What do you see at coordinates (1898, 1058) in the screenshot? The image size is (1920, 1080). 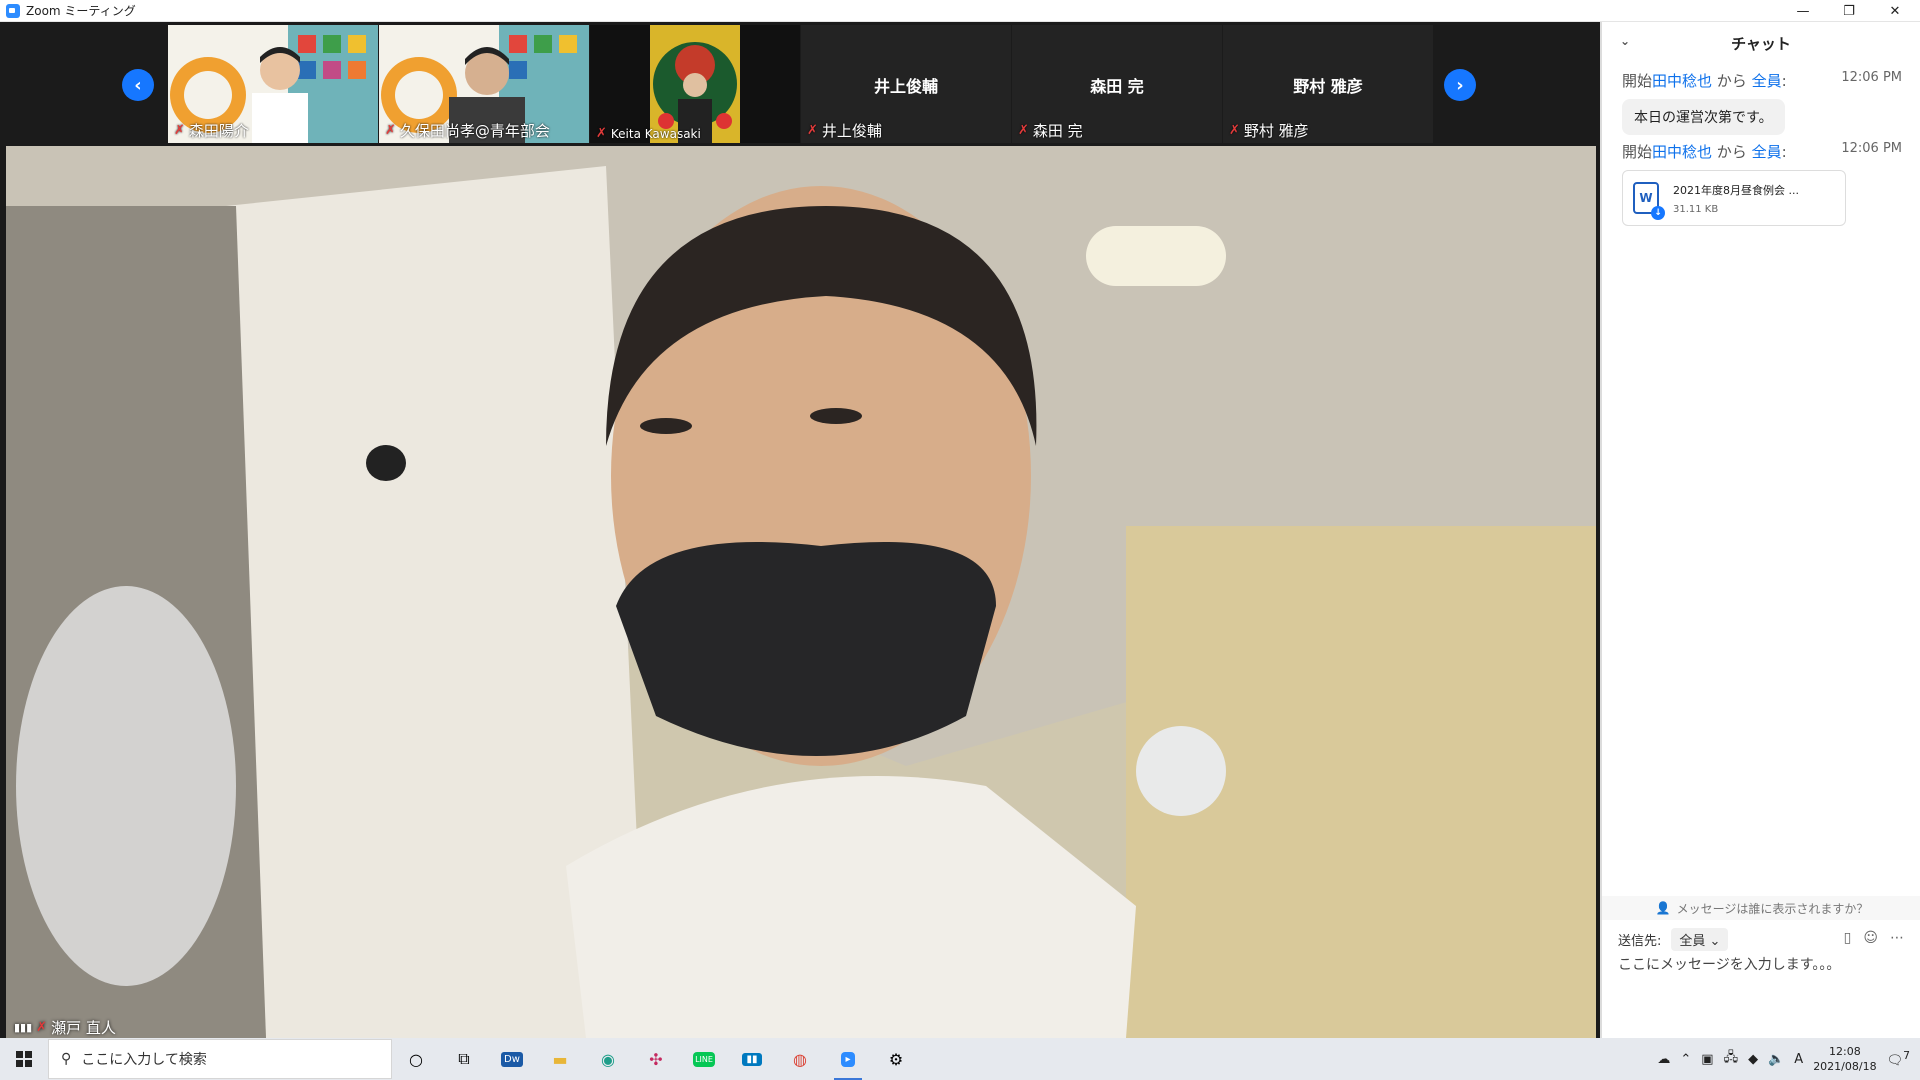 I see `notification-icon: 🗨7` at bounding box center [1898, 1058].